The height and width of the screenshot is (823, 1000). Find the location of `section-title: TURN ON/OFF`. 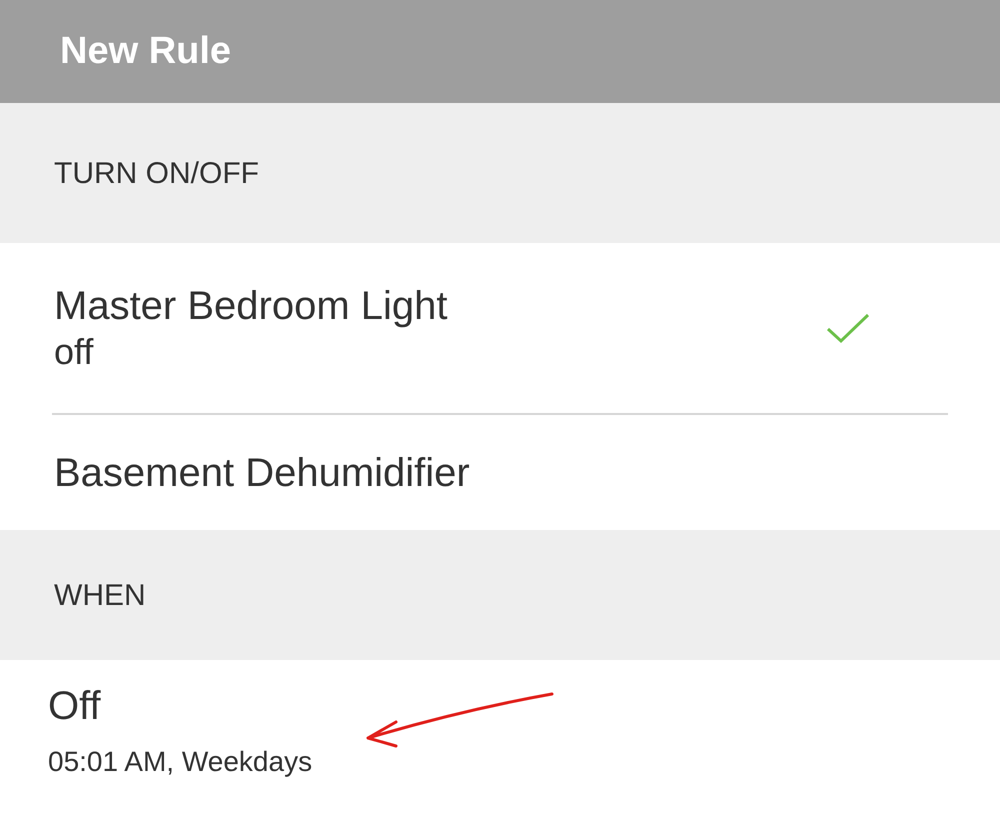

section-title: TURN ON/OFF is located at coordinates (156, 174).